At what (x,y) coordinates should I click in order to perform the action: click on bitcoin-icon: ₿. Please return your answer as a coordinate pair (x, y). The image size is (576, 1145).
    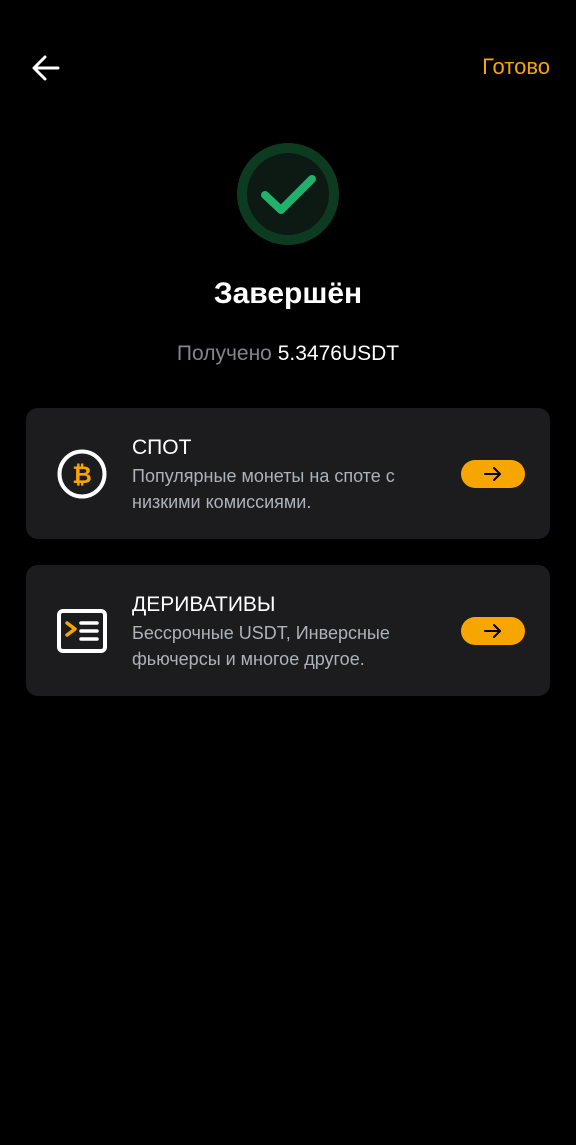
    Looking at the image, I should click on (82, 474).